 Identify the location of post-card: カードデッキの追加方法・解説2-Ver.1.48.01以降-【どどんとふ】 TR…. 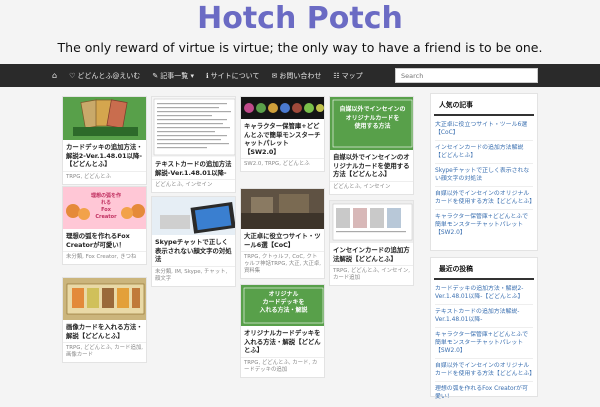
(104, 140).